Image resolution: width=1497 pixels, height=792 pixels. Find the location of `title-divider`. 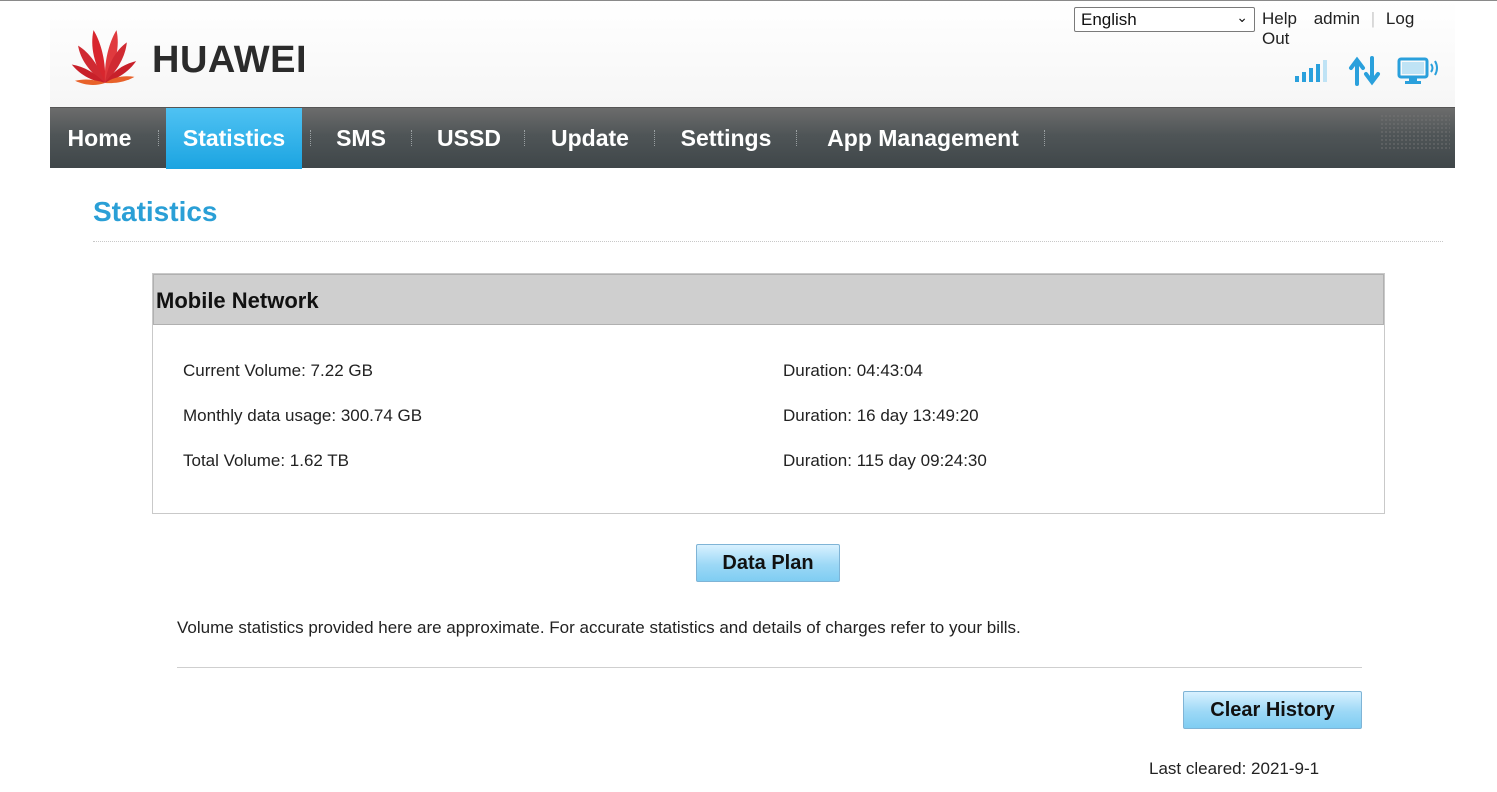

title-divider is located at coordinates (768, 241).